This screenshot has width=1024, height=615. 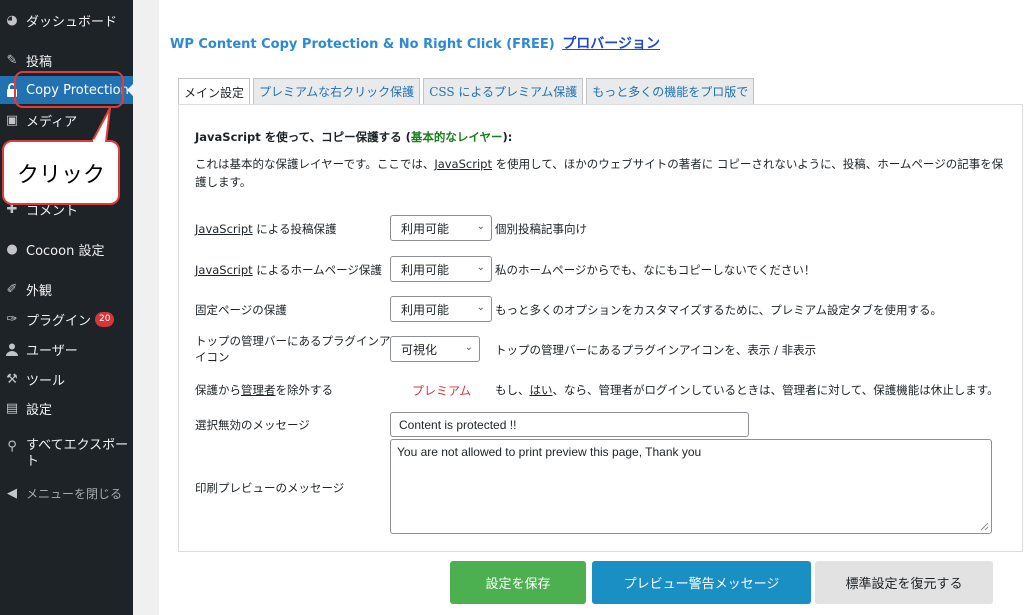 I want to click on homepage-protection-desc: 私のホームページからでも、なにもコピーしないでください！, so click(x=655, y=270).